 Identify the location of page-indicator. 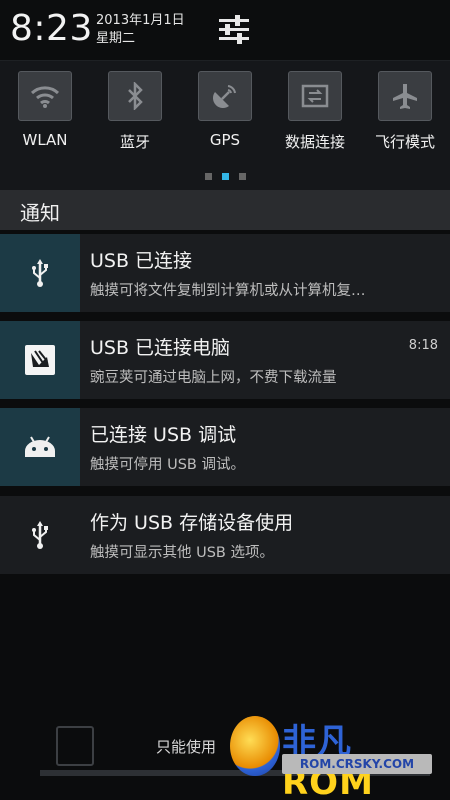
(225, 177).